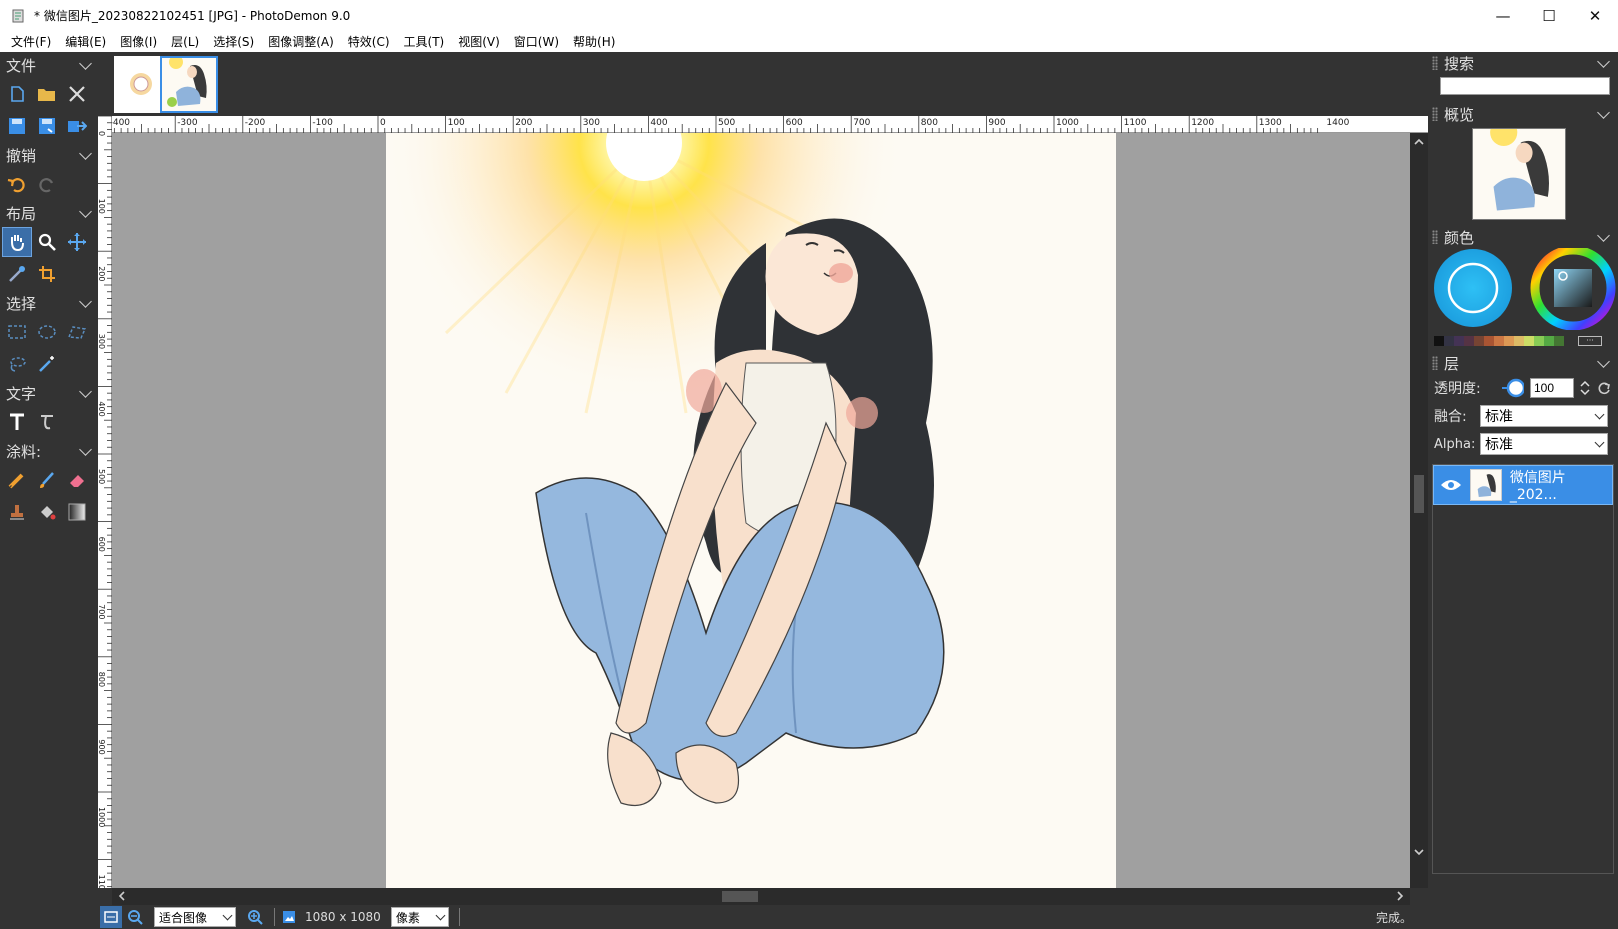 This screenshot has width=1618, height=929. What do you see at coordinates (233, 41) in the screenshot?
I see `menu-select: 选择(S)` at bounding box center [233, 41].